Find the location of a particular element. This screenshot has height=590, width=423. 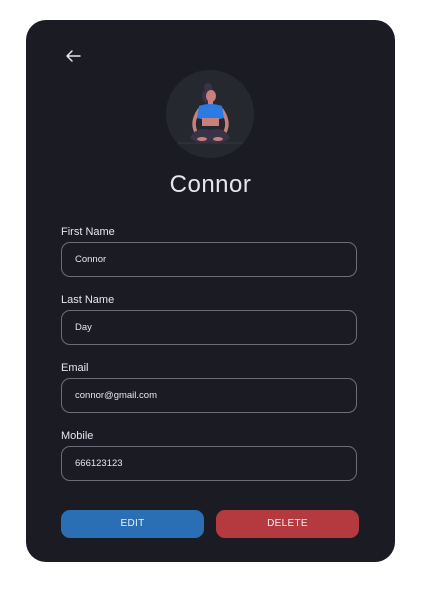

back-button is located at coordinates (75, 56).